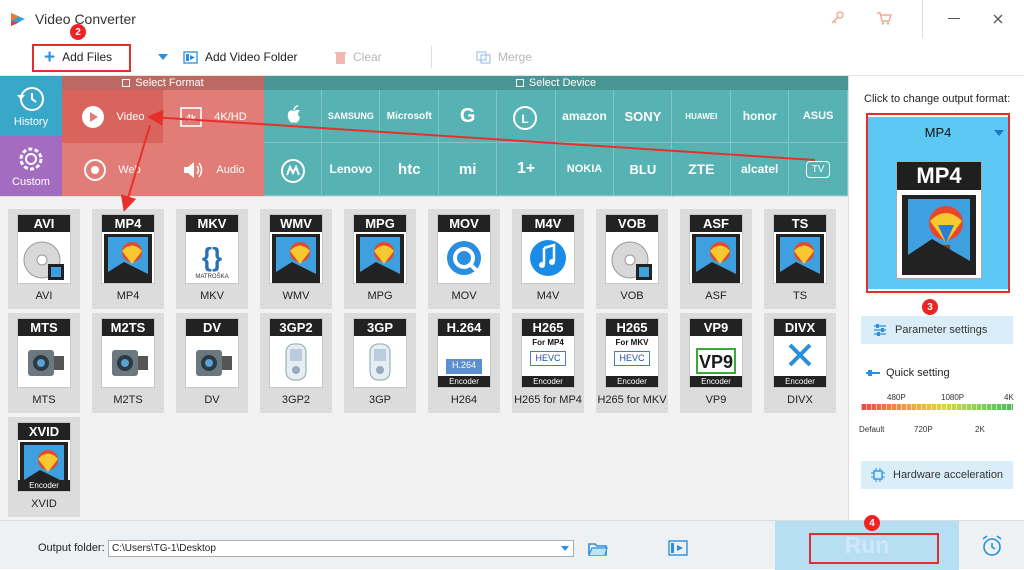 This screenshot has height=570, width=1024. Describe the element at coordinates (163, 57) in the screenshot. I see `dropdown-arrow-icon` at that location.